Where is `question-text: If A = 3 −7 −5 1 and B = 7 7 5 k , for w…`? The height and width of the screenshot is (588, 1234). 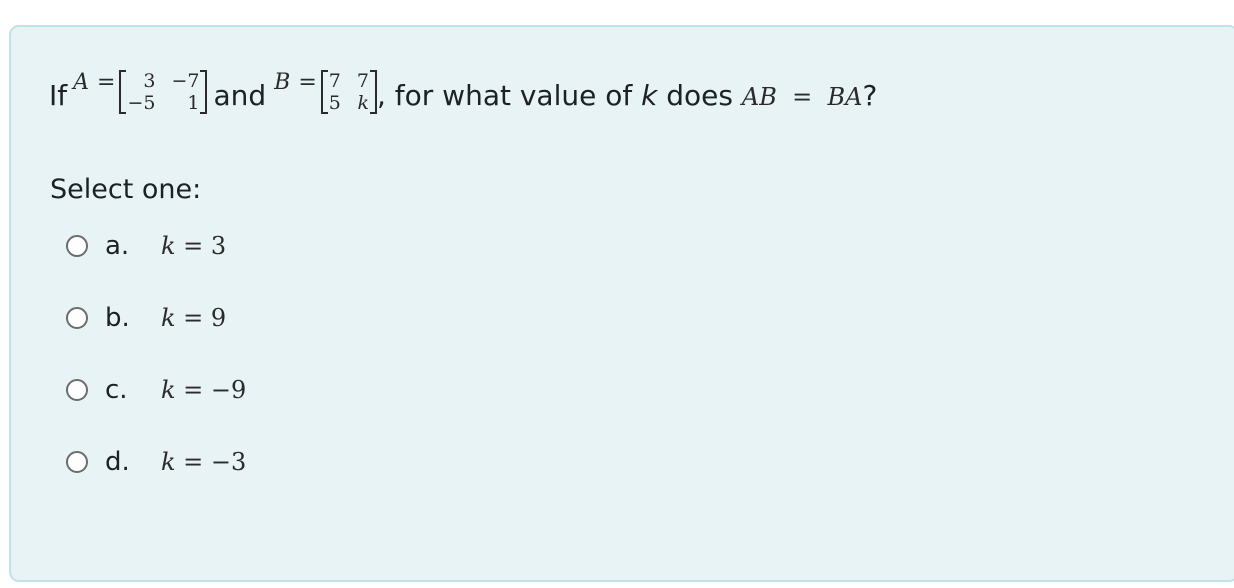
question-text: If A = 3 −7 −5 1 and B = 7 7 5 k , for w… is located at coordinates (463, 84).